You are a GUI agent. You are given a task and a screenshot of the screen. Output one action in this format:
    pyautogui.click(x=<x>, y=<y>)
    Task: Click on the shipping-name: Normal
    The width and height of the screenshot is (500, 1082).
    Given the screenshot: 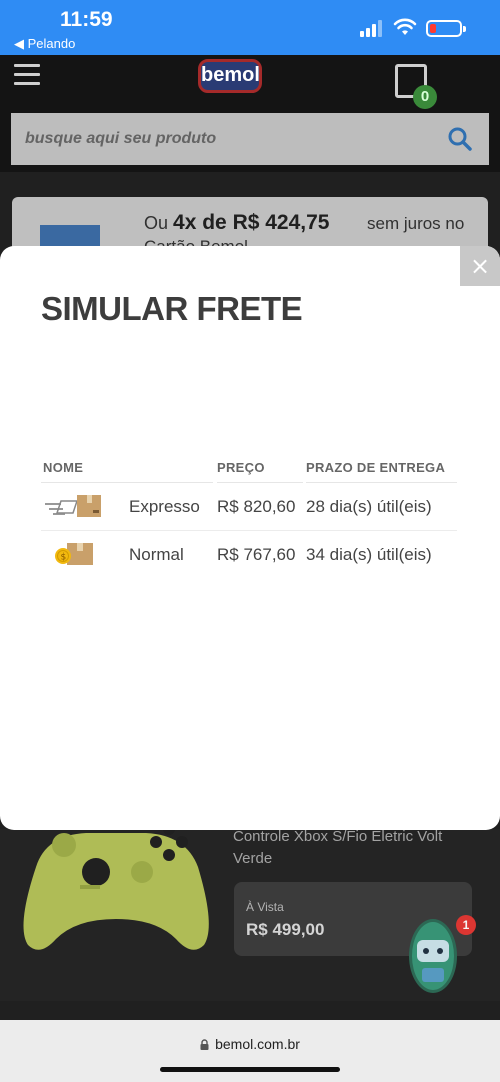 What is the action you would take?
    pyautogui.click(x=156, y=554)
    